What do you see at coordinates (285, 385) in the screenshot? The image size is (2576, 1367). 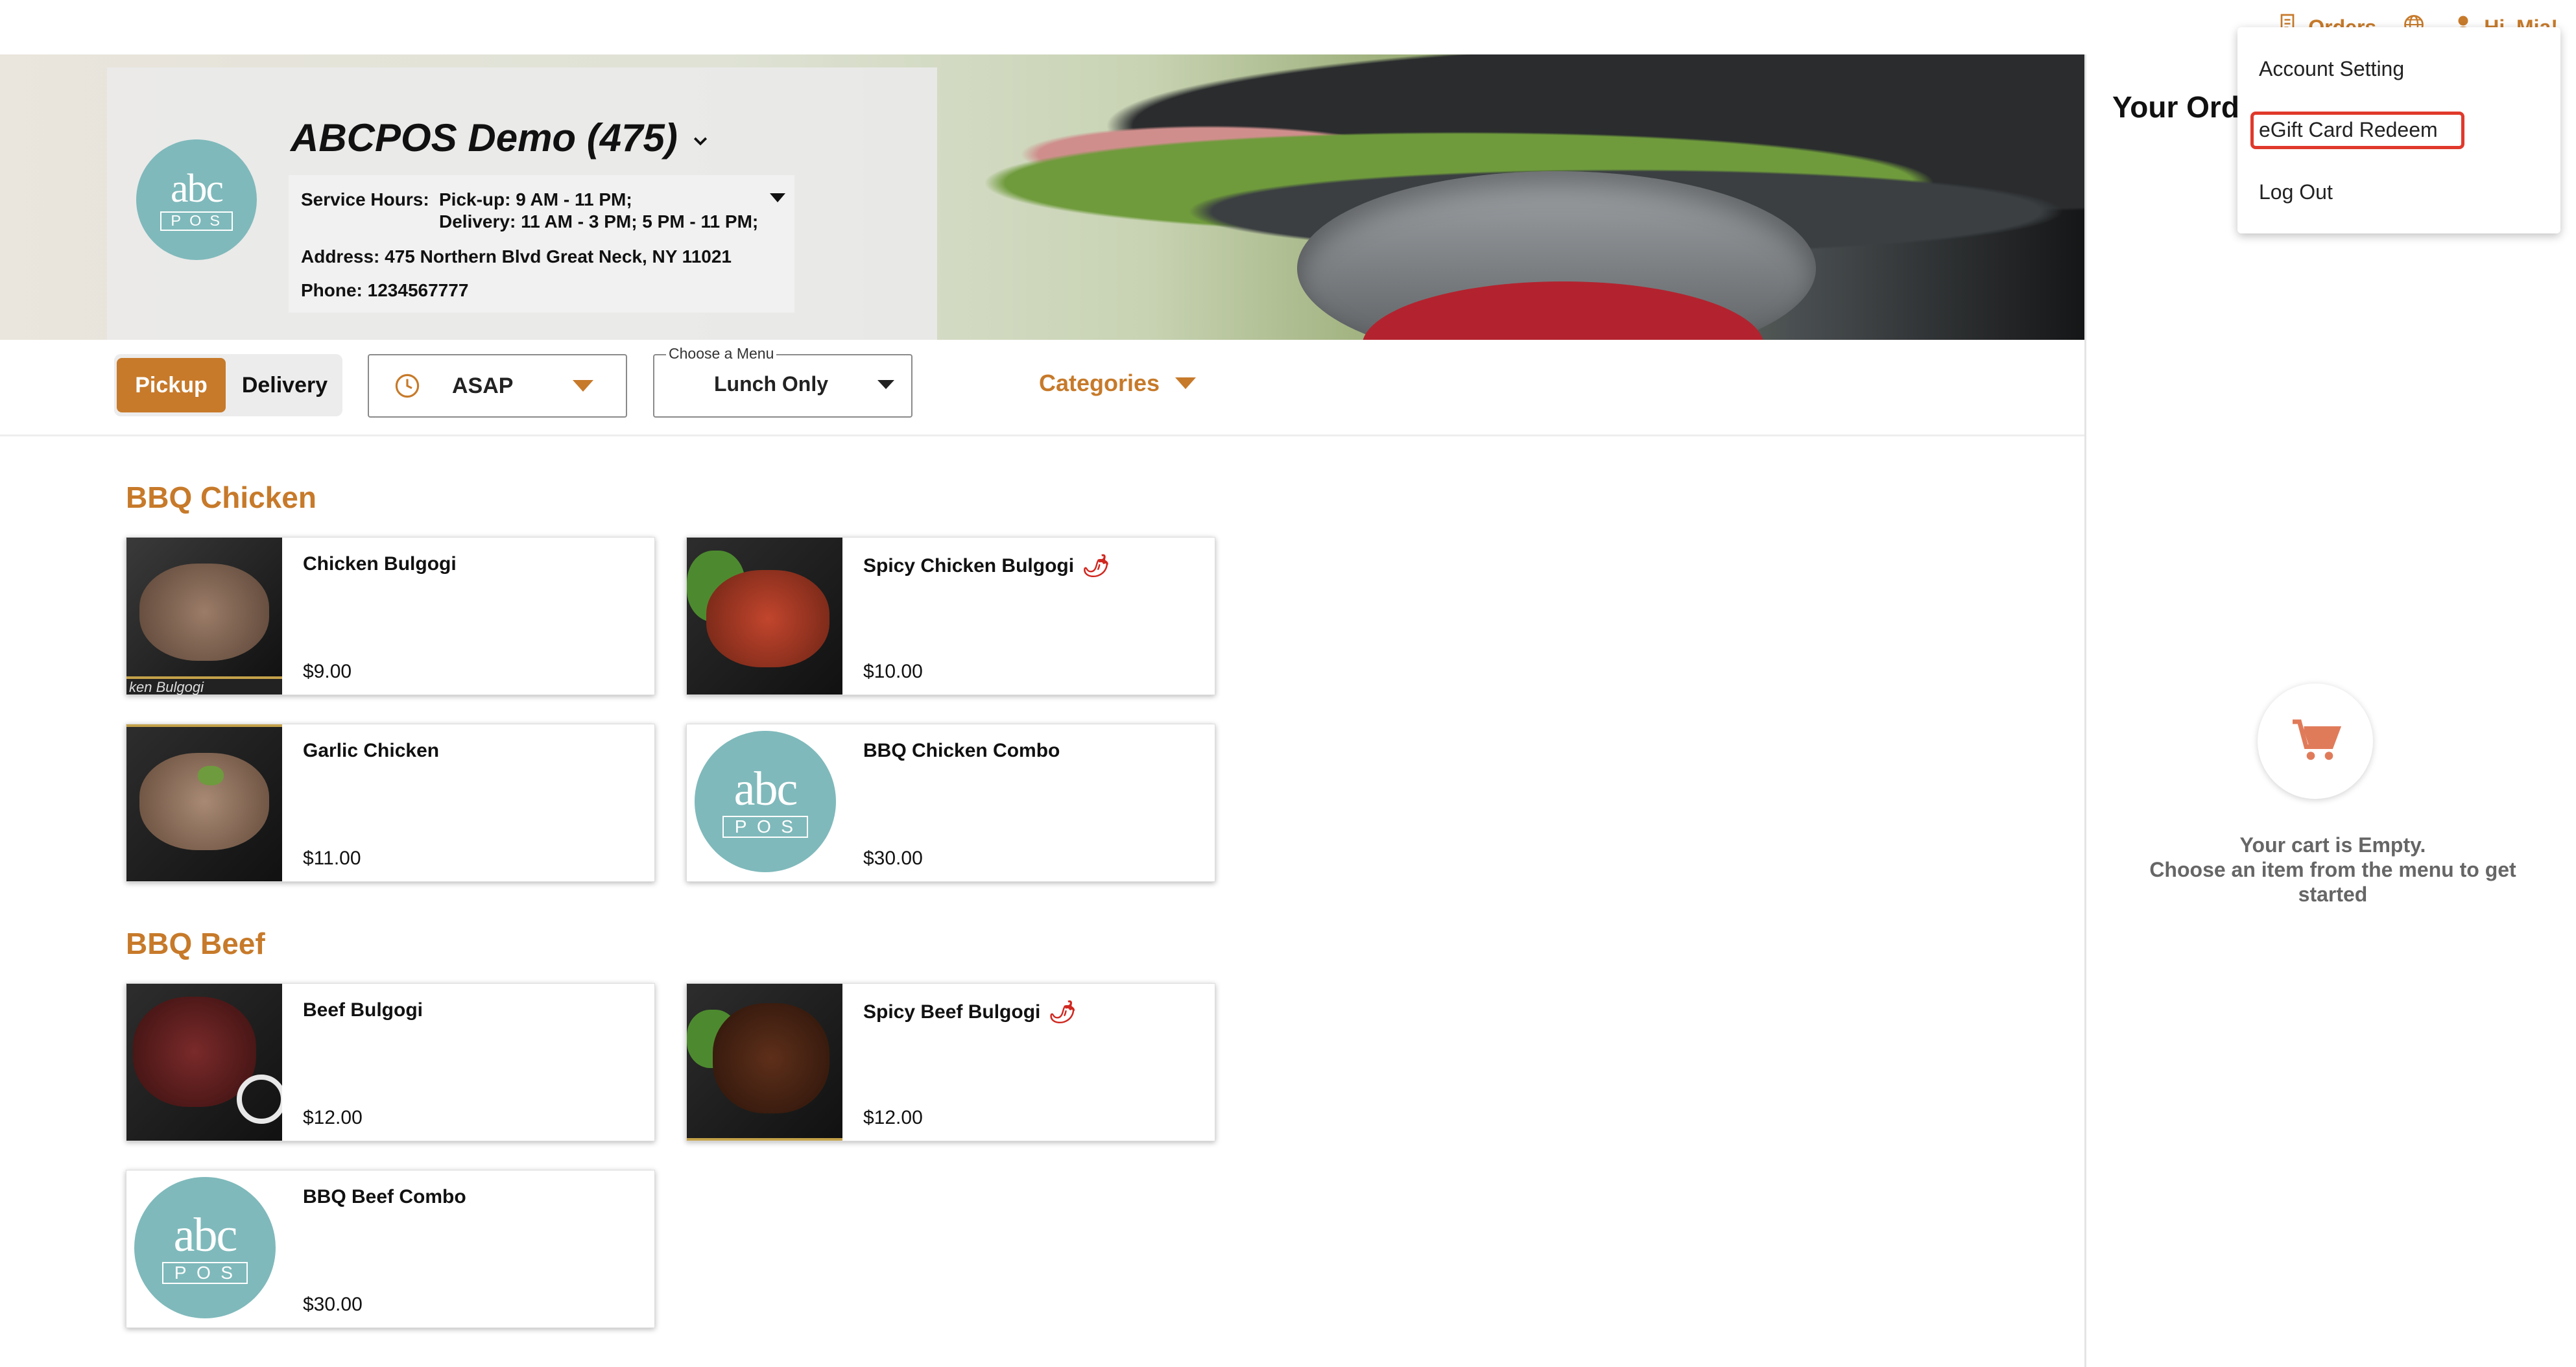 I see `delivery-button: Delivery` at bounding box center [285, 385].